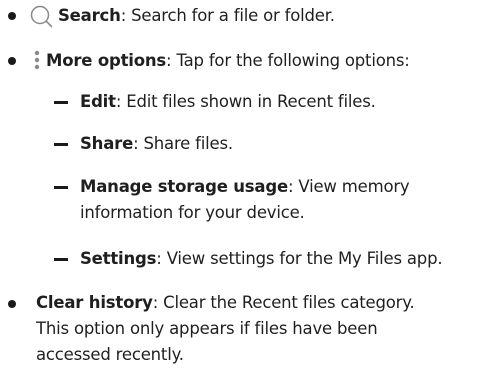 Image resolution: width=490 pixels, height=380 pixels. I want to click on desc-clear-history: Clear the Recent files category., so click(289, 302).